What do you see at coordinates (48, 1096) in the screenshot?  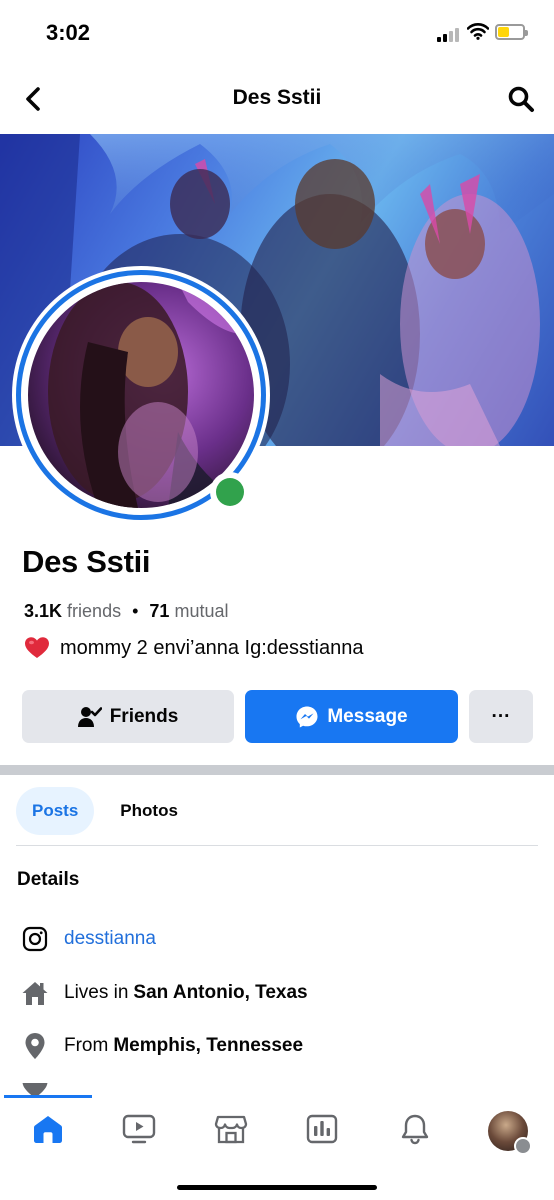 I see `active-tab-indicator` at bounding box center [48, 1096].